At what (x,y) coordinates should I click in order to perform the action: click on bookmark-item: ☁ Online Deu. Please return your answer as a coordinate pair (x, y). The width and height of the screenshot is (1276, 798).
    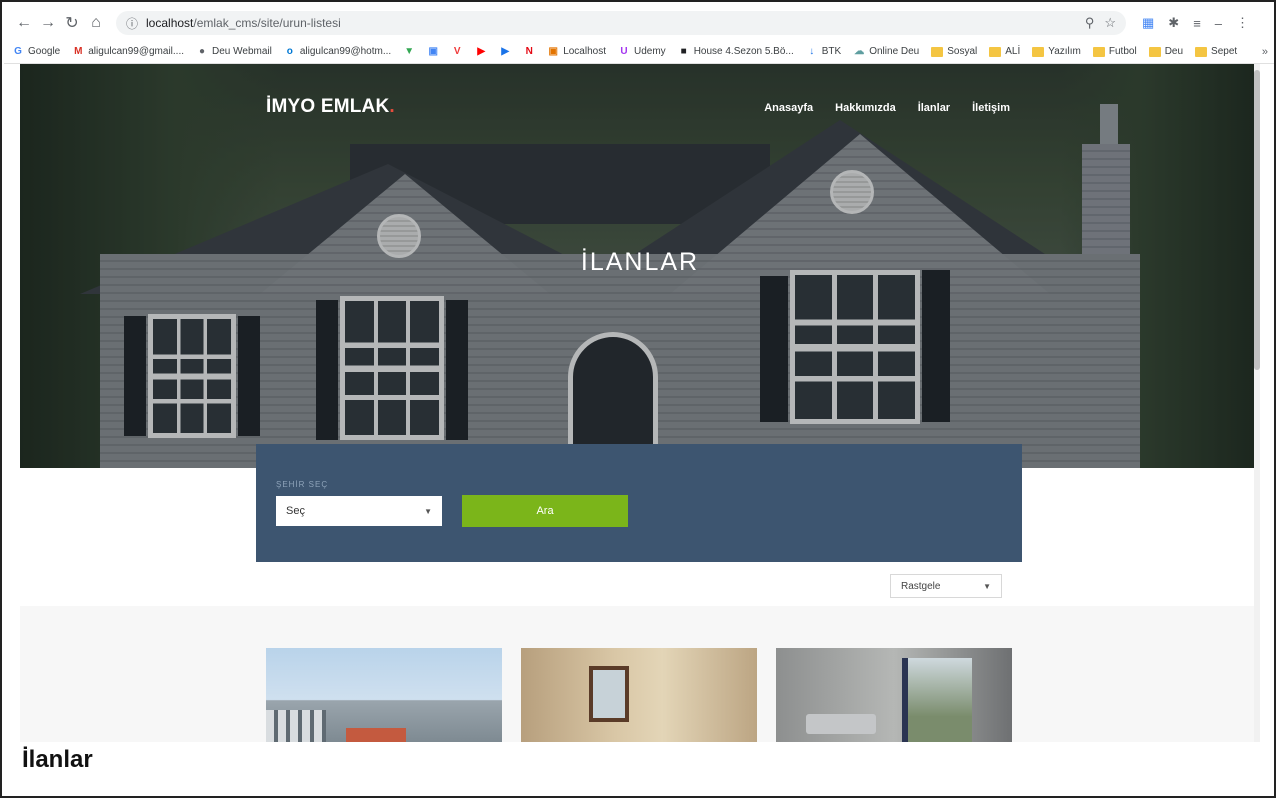
    Looking at the image, I should click on (886, 52).